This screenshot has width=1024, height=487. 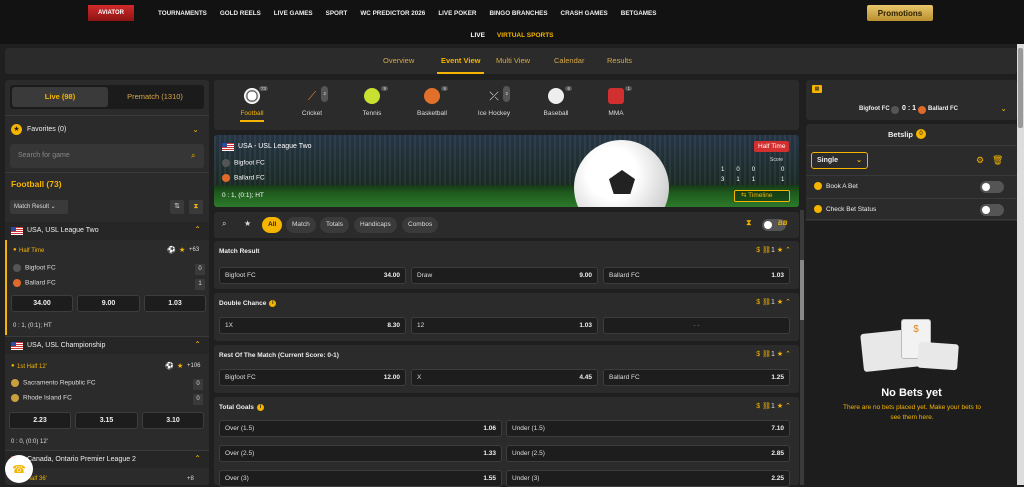 I want to click on match-card: 1st Half 36' +8, so click(x=107, y=477).